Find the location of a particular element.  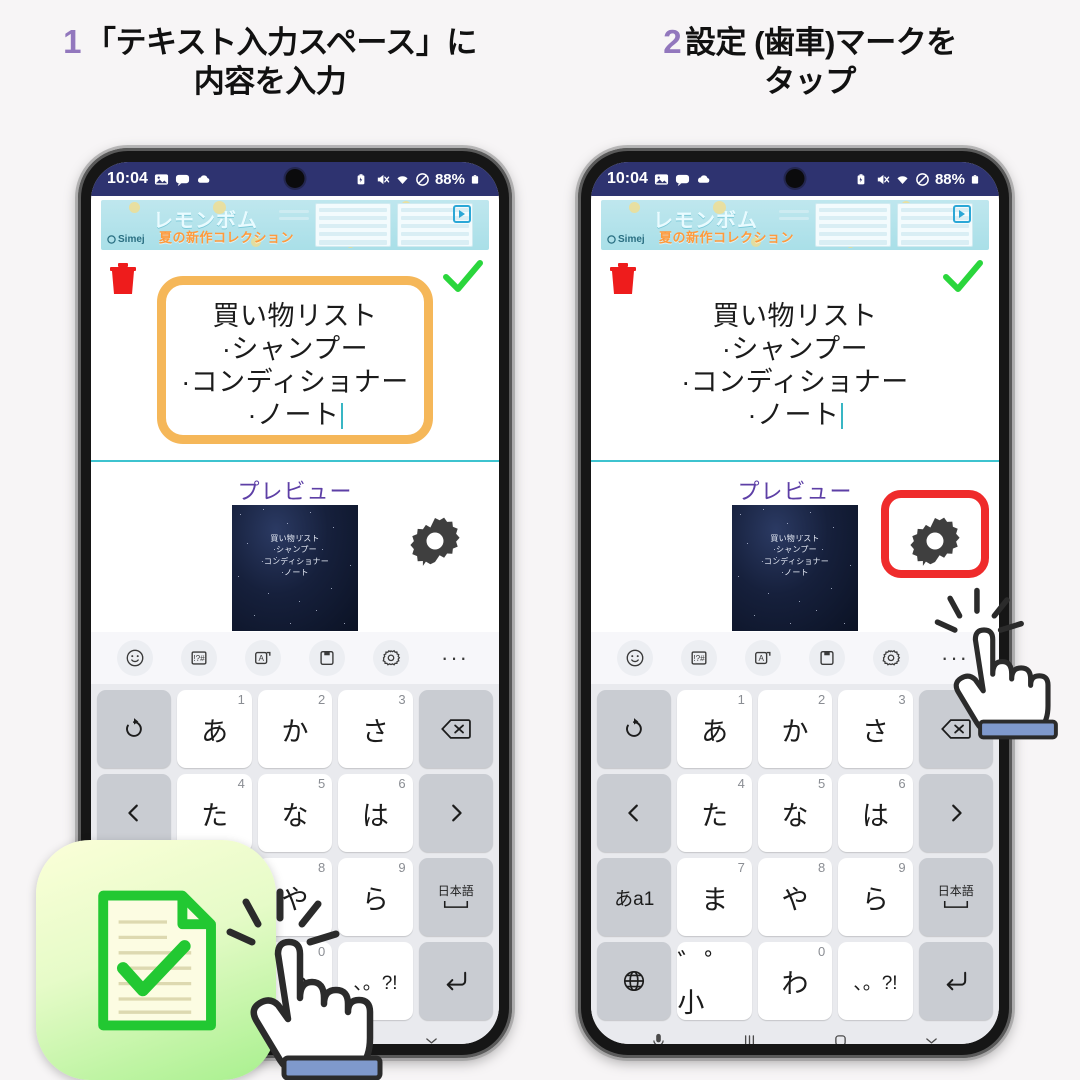

key-ya: 8や is located at coordinates (795, 897).